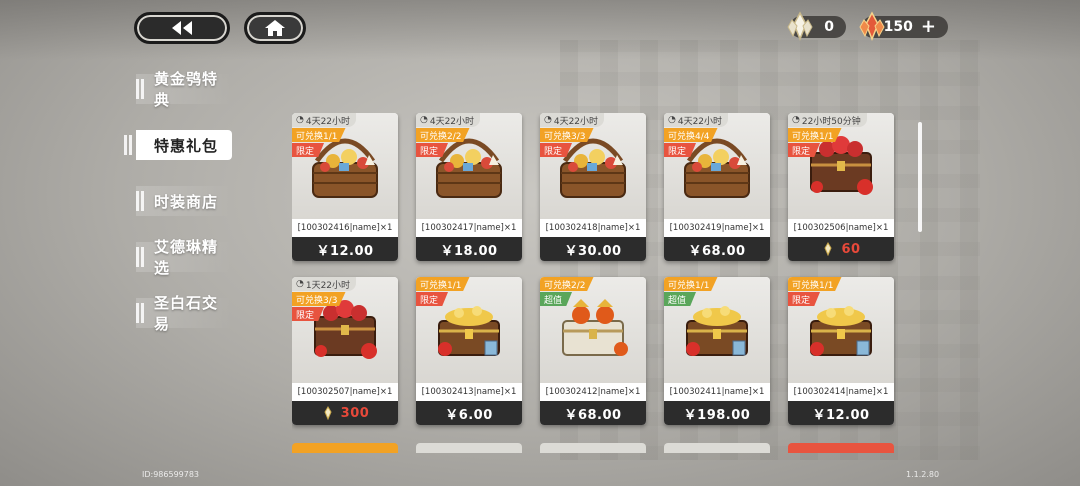 This screenshot has height=486, width=1080. Describe the element at coordinates (469, 187) in the screenshot. I see `product-card: ◔ 4天22小时 可兑换2/2 限定 [100302417|name]×1 ￥18.00` at that location.